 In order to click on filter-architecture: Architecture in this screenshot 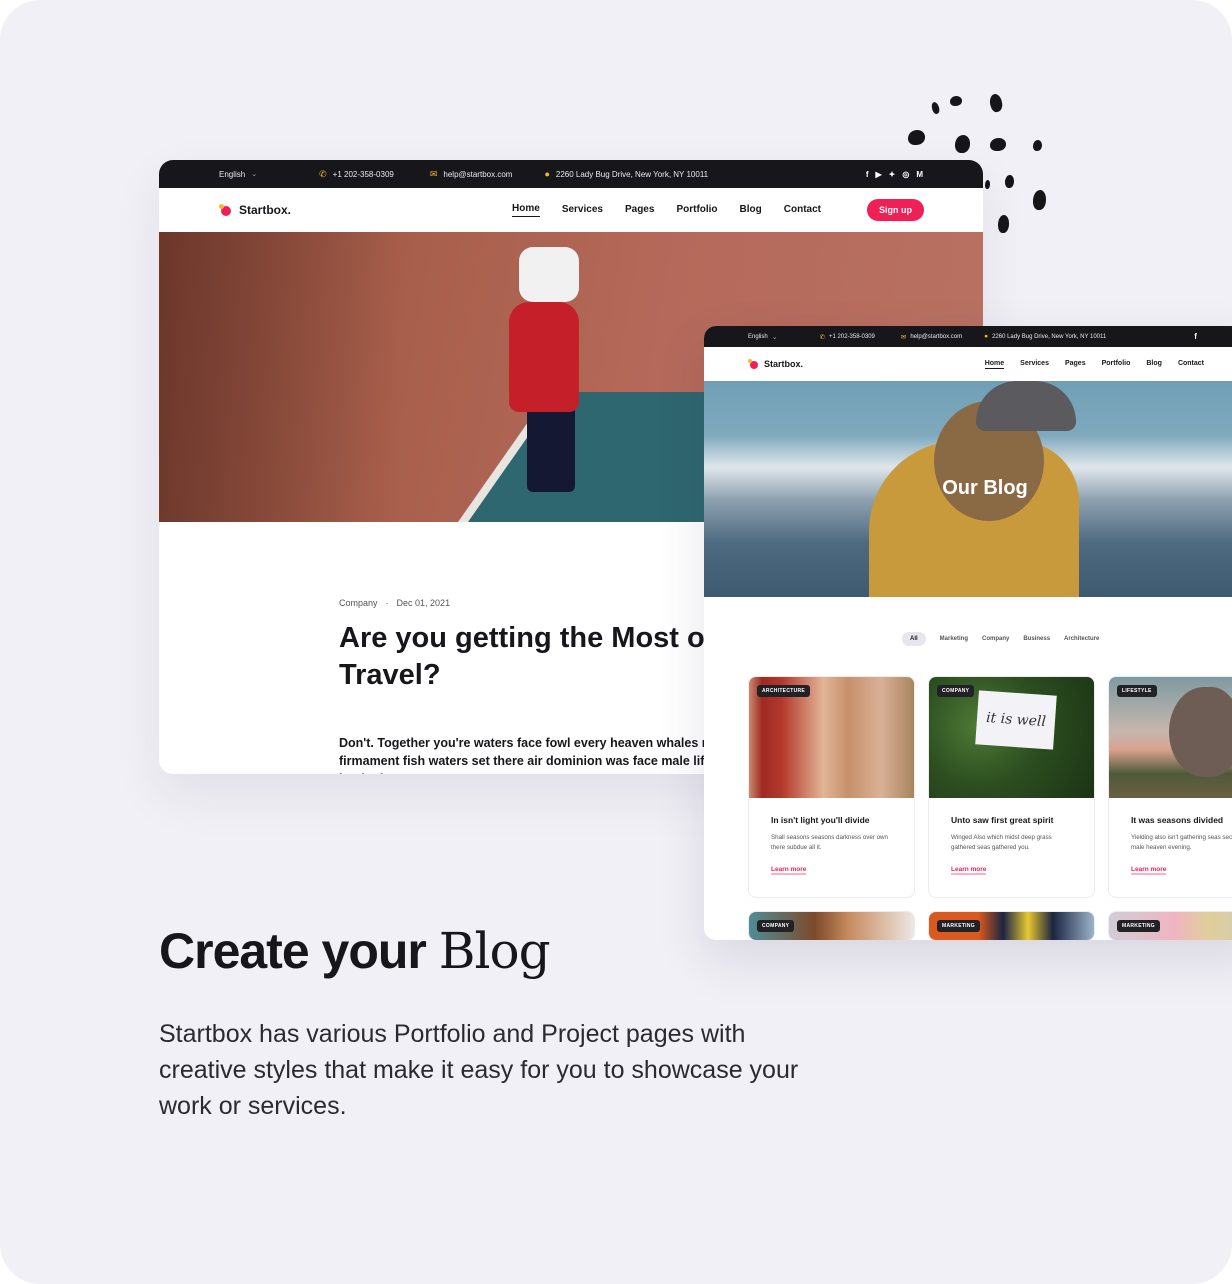, I will do `click(1081, 639)`.